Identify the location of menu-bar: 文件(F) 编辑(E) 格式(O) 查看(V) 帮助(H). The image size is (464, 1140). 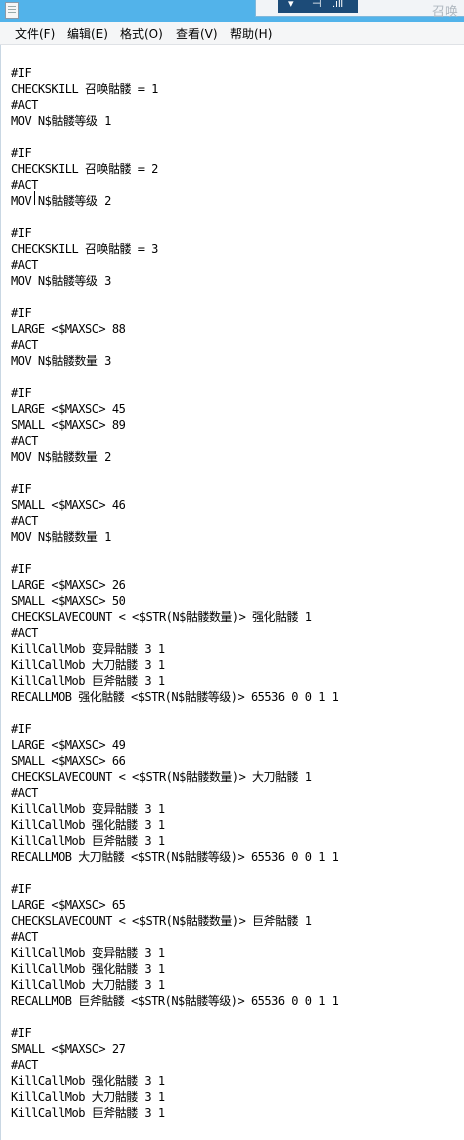
(232, 33).